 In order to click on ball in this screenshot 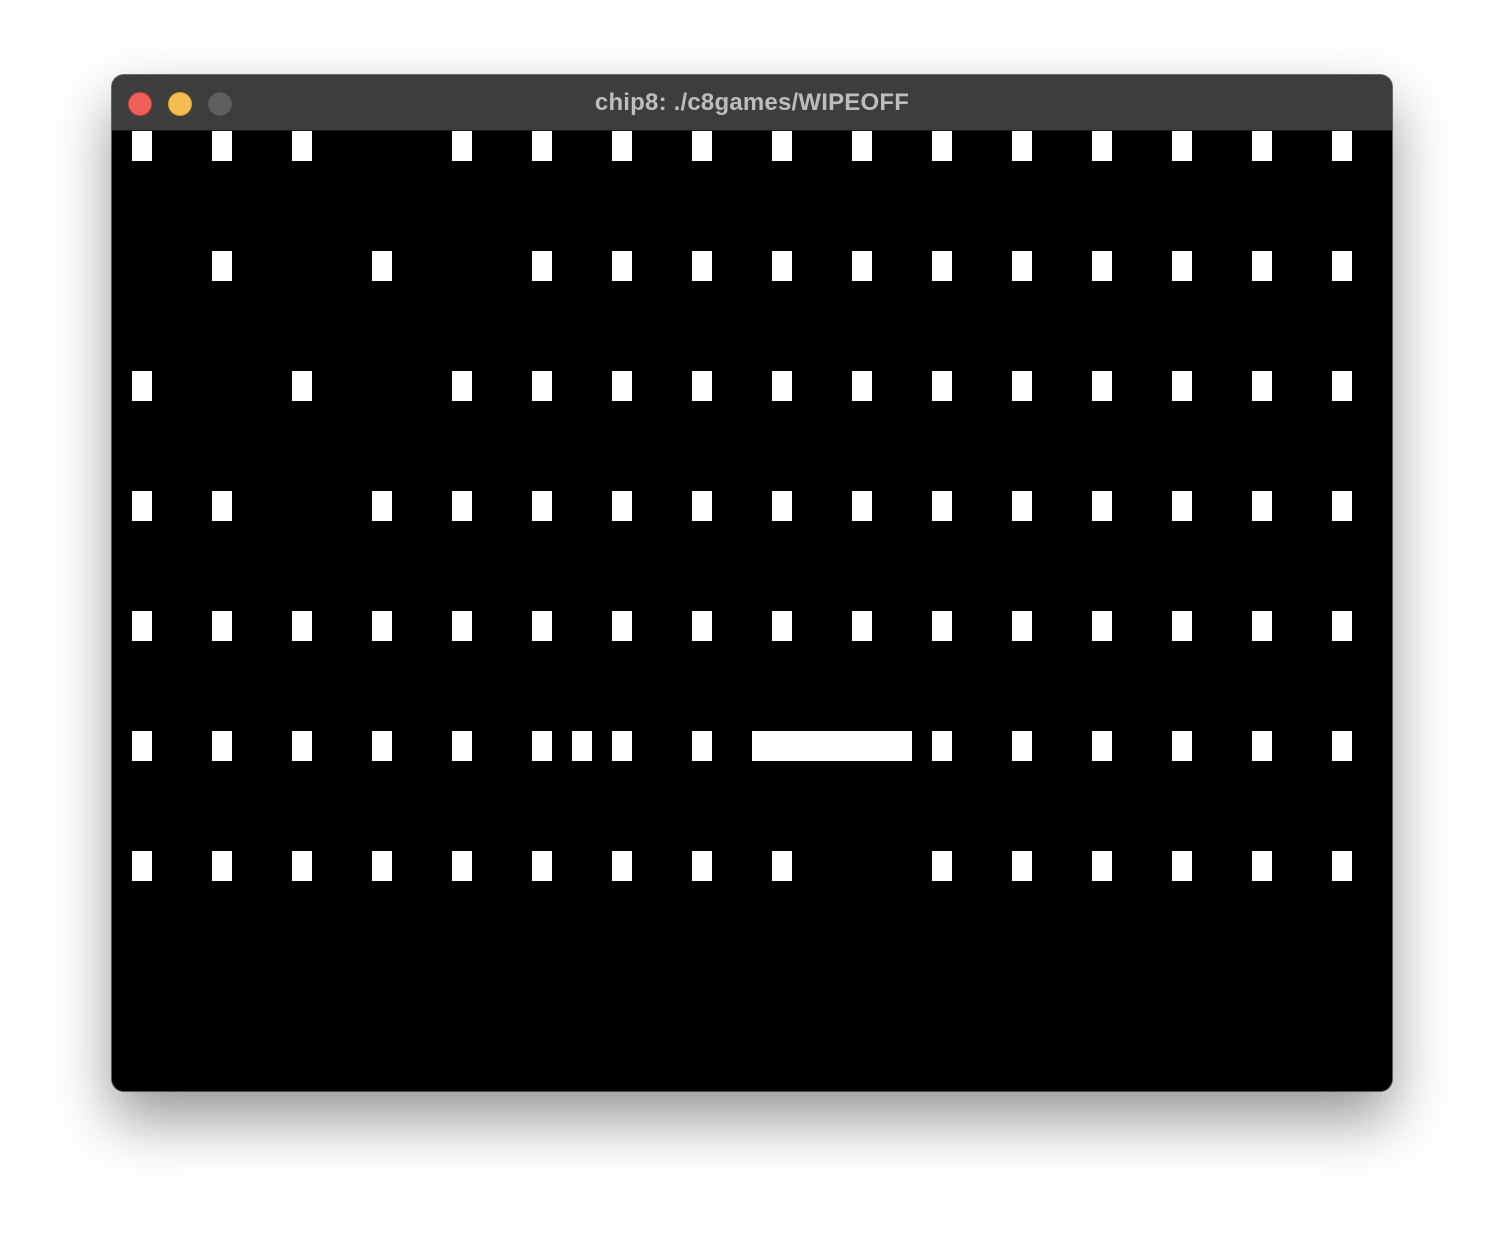, I will do `click(582, 746)`.